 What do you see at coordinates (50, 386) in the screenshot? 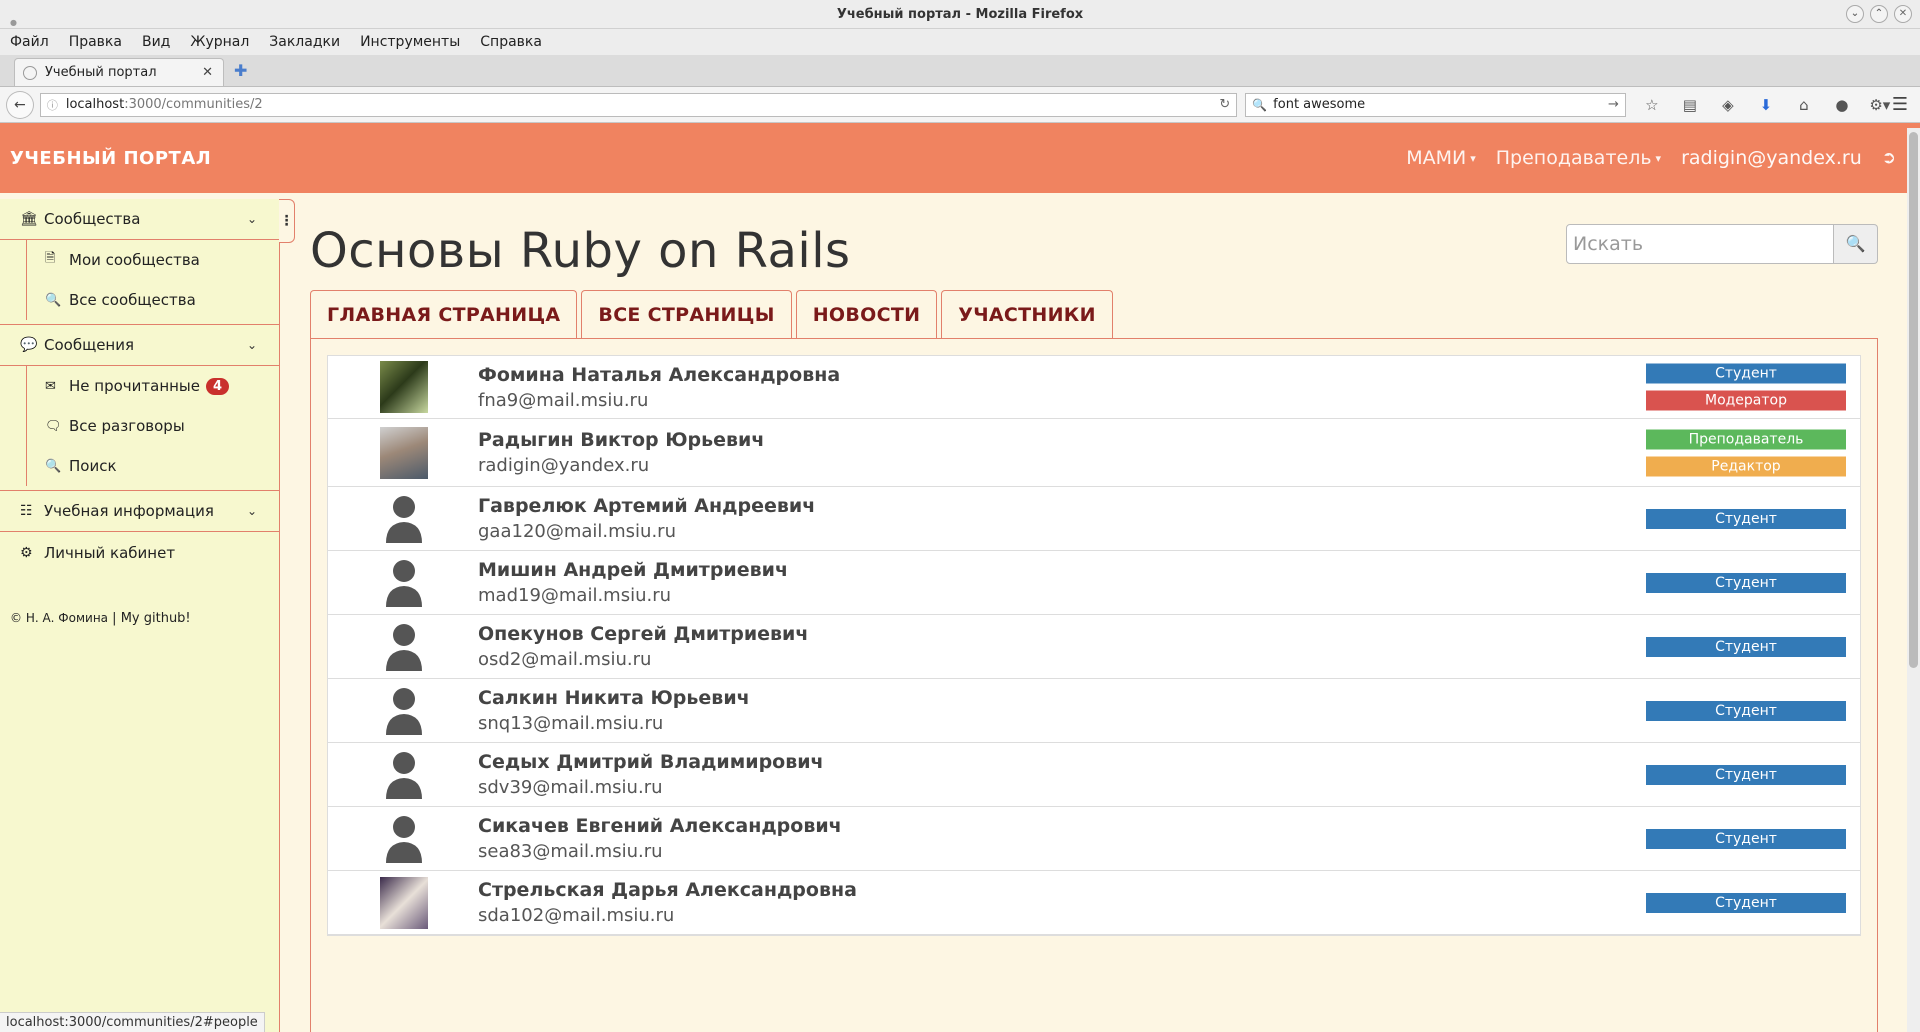
I see `envelope-icon: ✉` at bounding box center [50, 386].